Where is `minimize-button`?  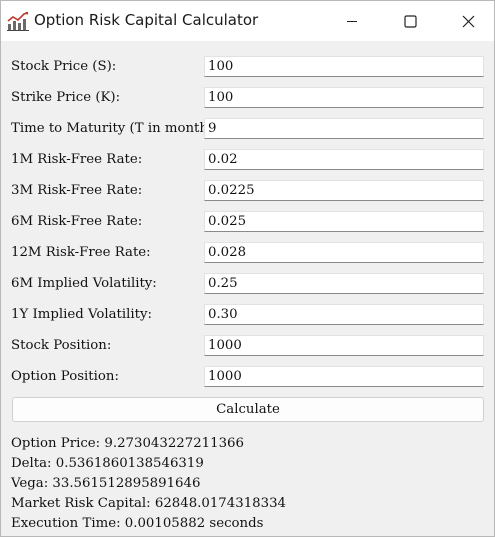 minimize-button is located at coordinates (352, 21).